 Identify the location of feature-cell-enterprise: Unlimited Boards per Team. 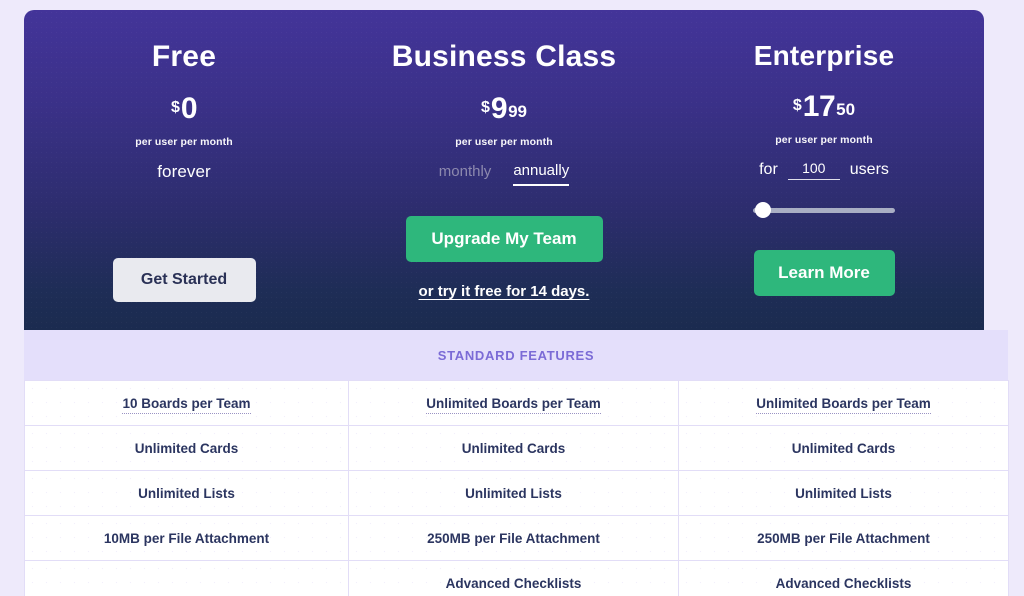
(843, 403).